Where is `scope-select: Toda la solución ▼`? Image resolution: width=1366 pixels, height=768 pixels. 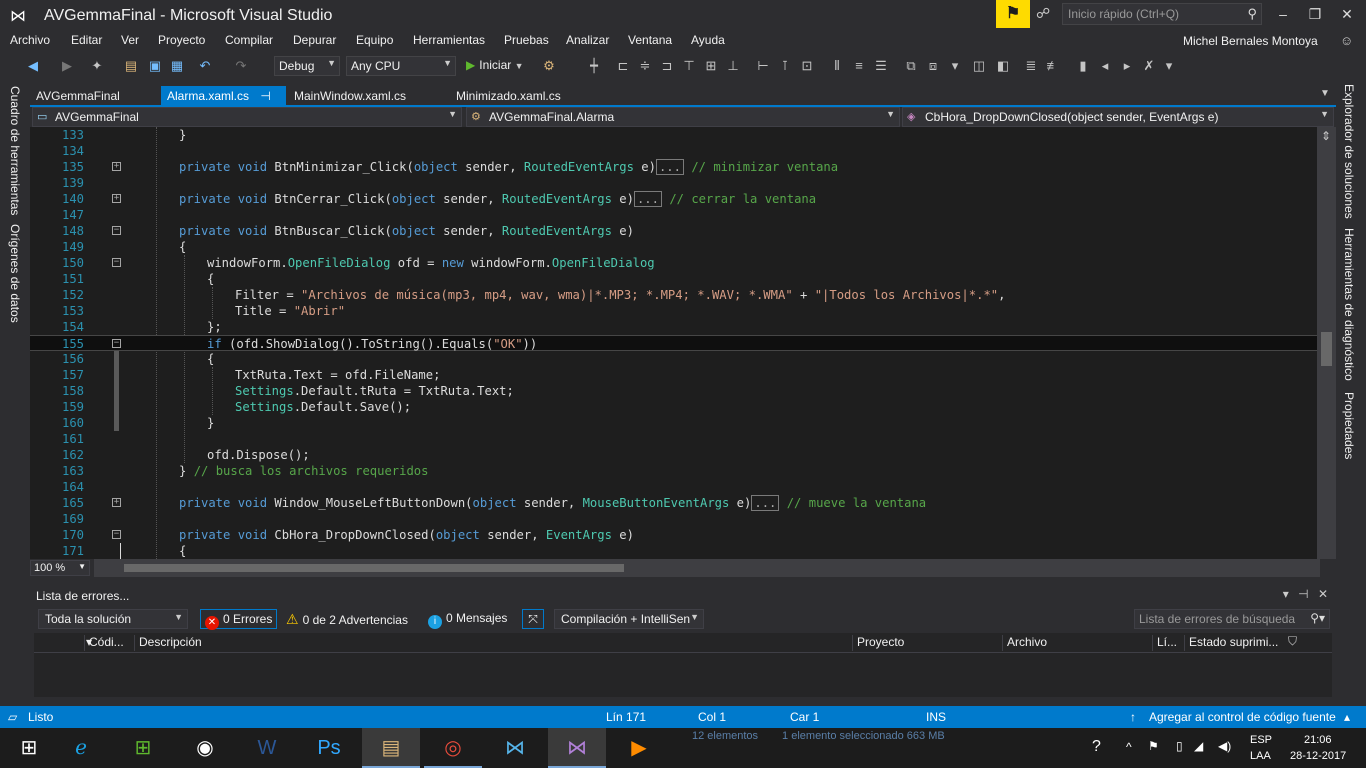
scope-select: Toda la solución ▼ is located at coordinates (113, 619).